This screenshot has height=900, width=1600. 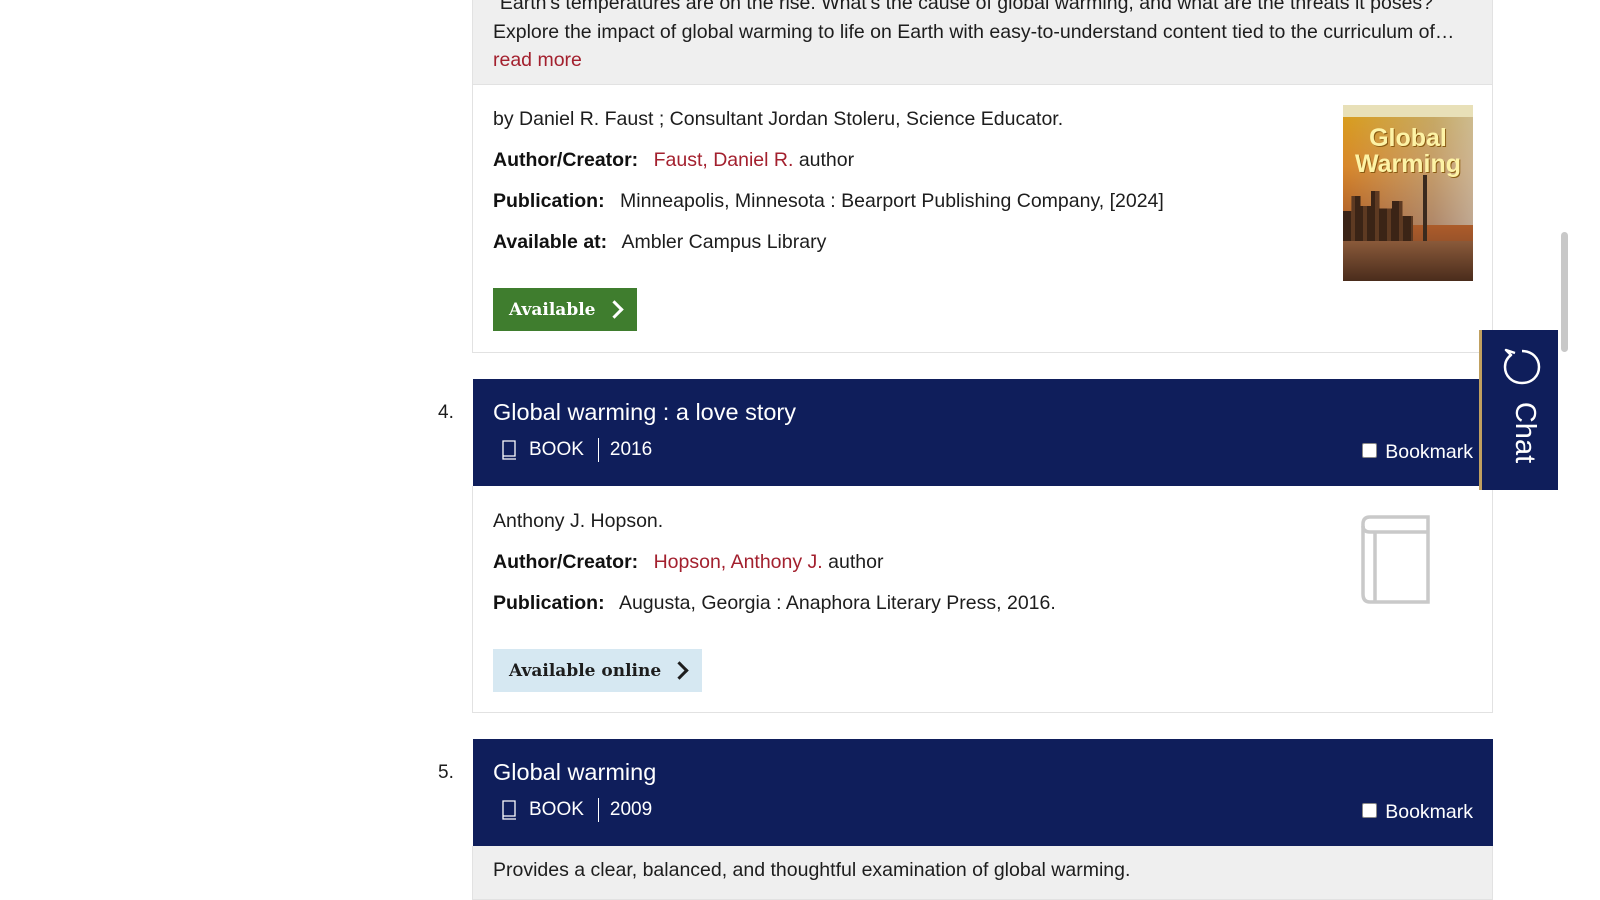 I want to click on item5-meta: BOOK 2009, so click(x=576, y=810).